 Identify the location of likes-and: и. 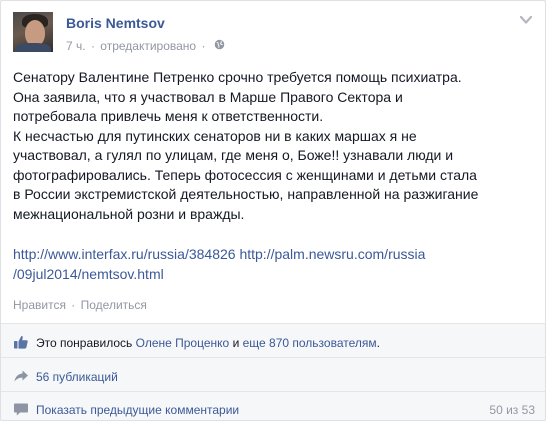
(236, 343).